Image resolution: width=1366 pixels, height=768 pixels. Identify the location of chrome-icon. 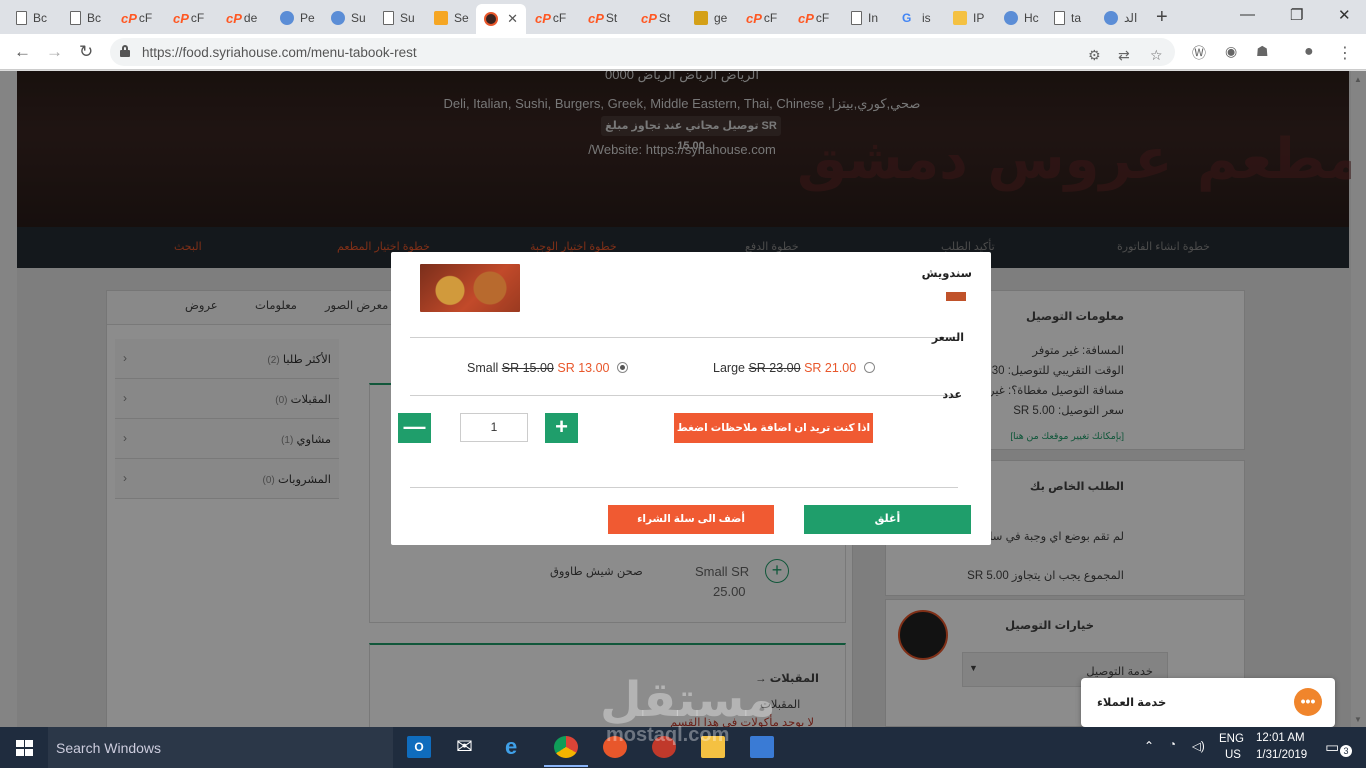
(566, 751).